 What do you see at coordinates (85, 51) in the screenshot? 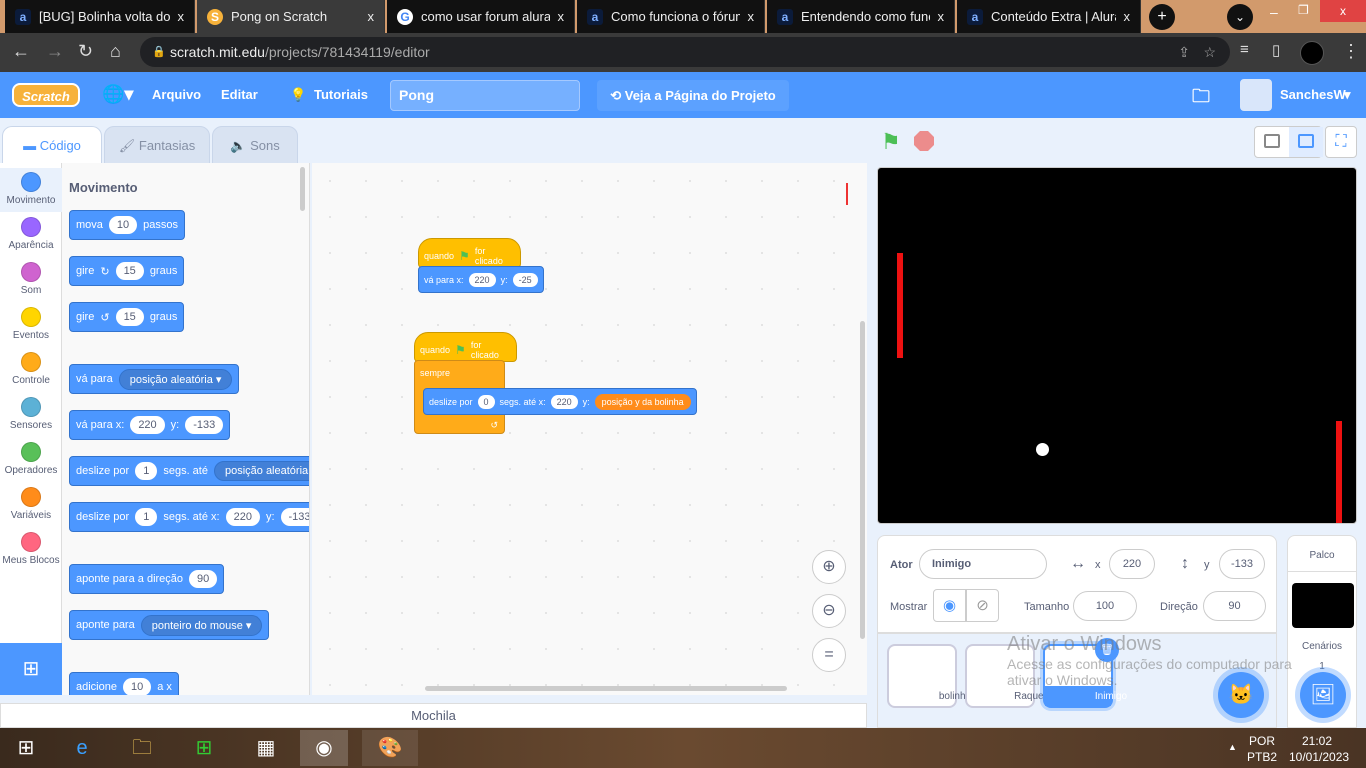
I see `reload-icon: ↻` at bounding box center [85, 51].